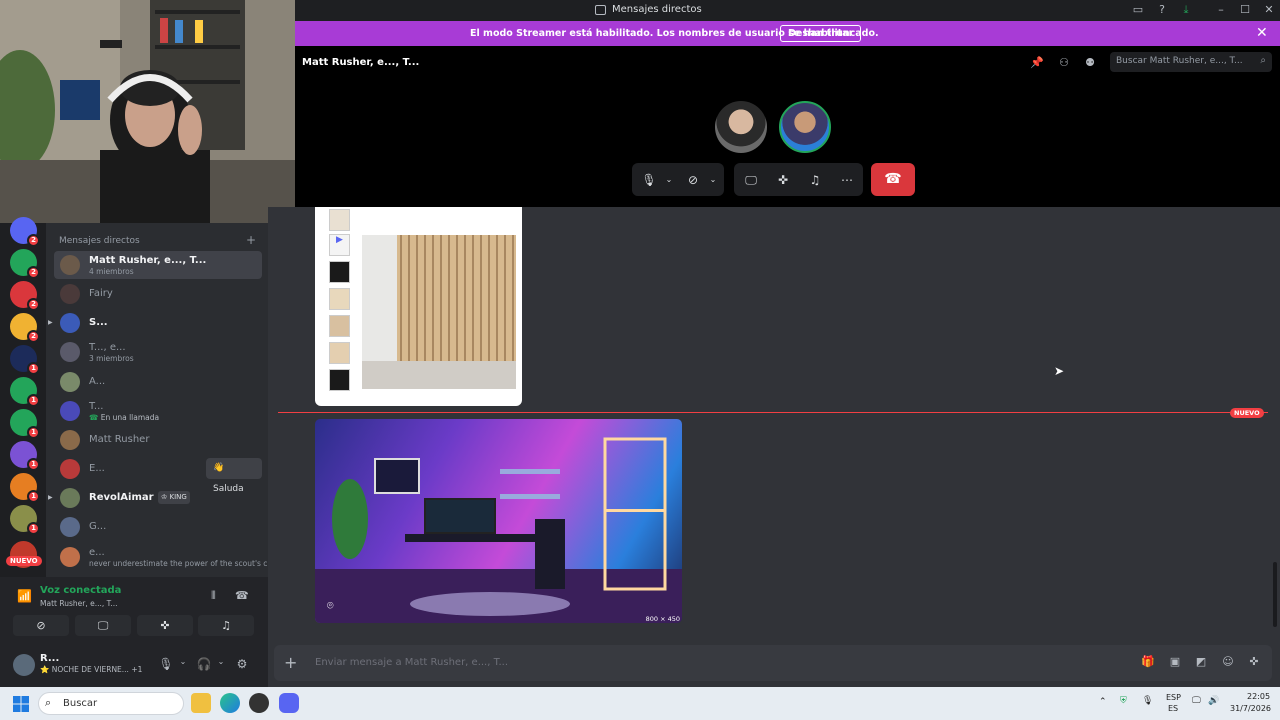  I want to click on help-icon: ?, so click(1162, 10).